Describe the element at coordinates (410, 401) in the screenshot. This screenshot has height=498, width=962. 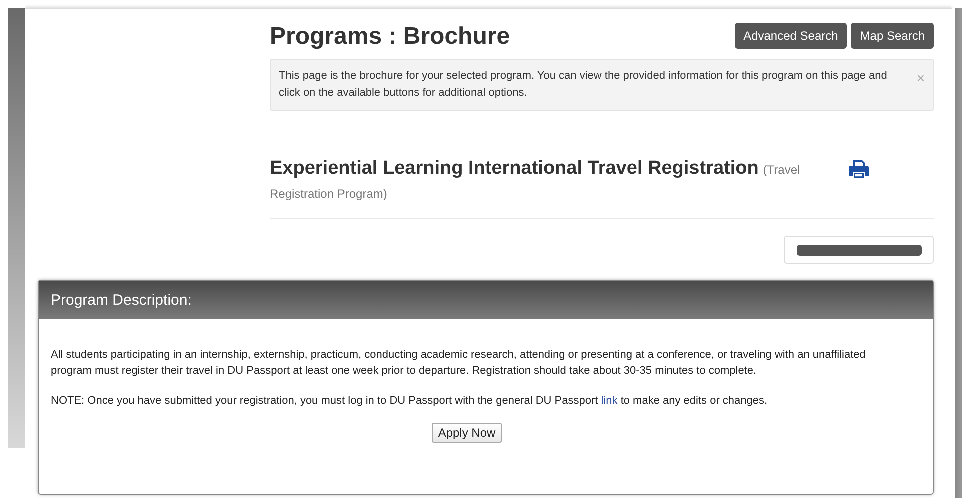
I see `note-text: NOTE: Once you have submitted your registration, you must log in to DU Passport with the general DU Passport link to make any edits or changes.` at that location.